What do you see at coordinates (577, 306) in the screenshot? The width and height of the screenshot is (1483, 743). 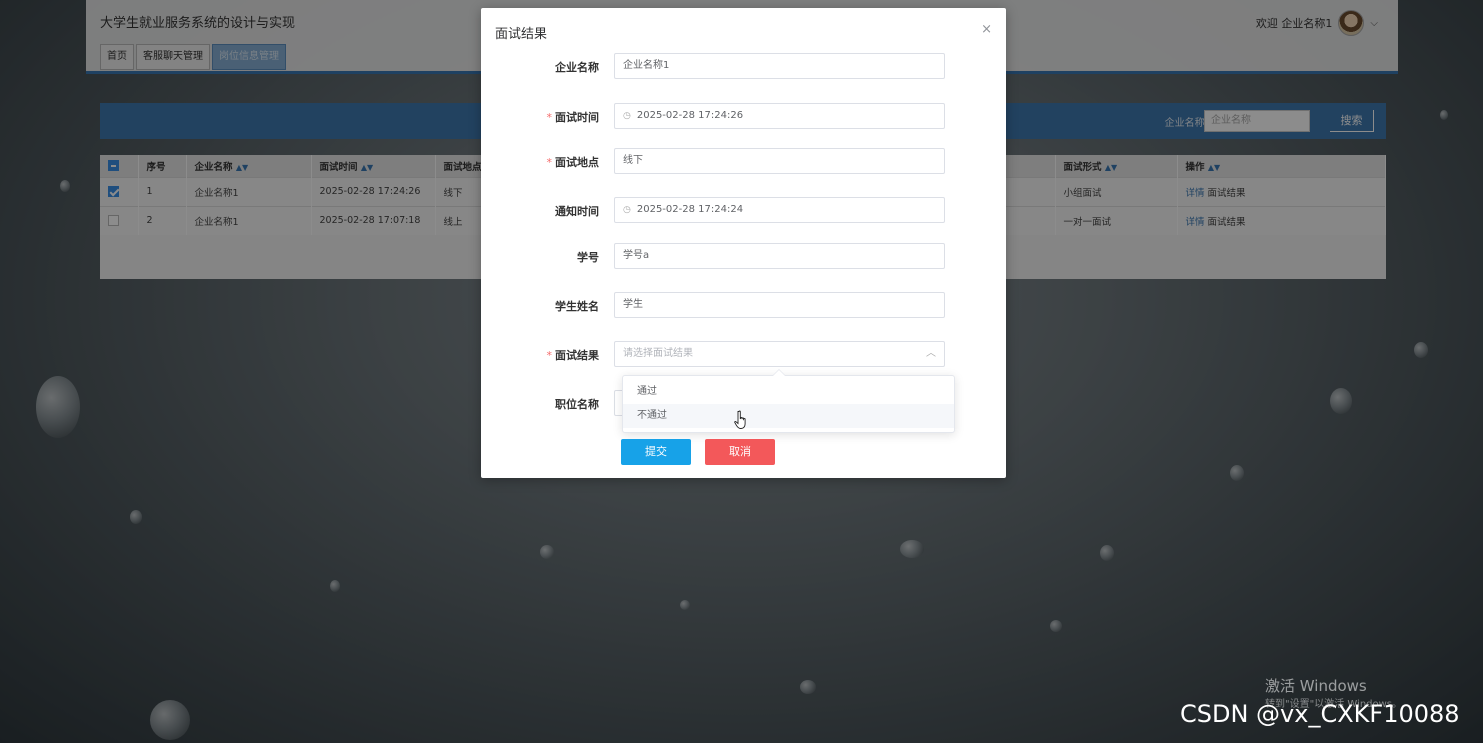 I see `student-name-label: 学生姓名` at bounding box center [577, 306].